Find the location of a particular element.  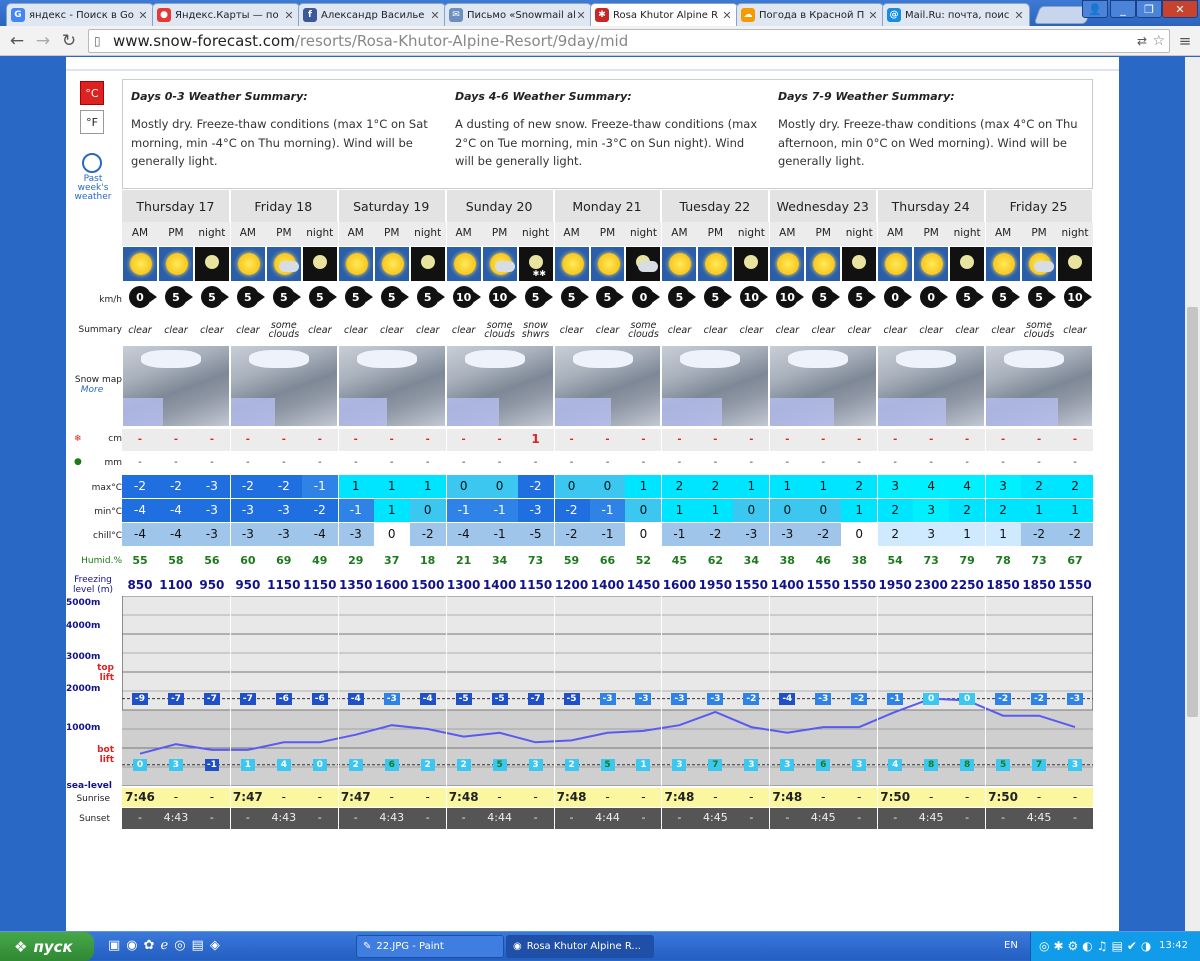

google-icon: G is located at coordinates (18, 15).